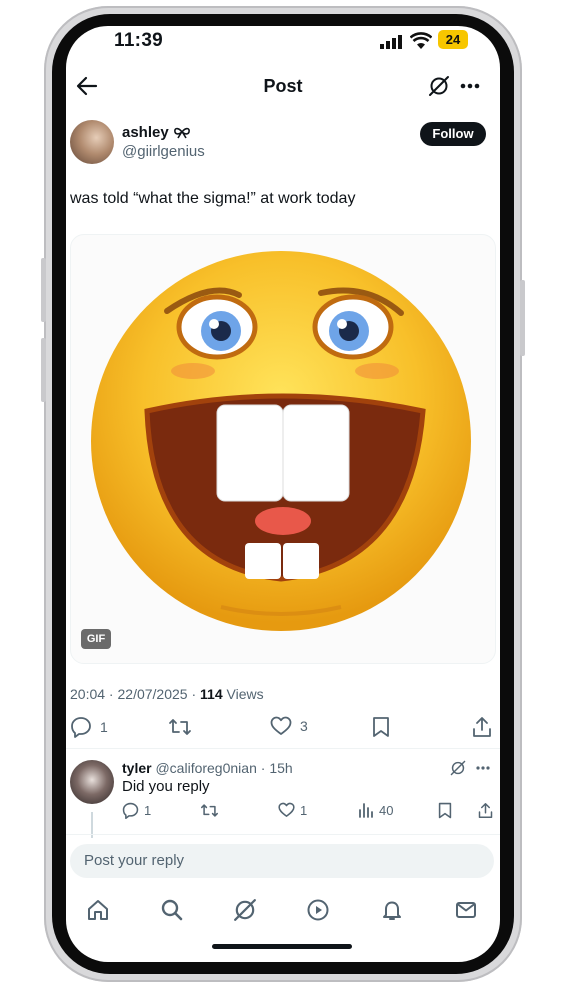  I want to click on bow-emoji-icon, so click(181, 133).